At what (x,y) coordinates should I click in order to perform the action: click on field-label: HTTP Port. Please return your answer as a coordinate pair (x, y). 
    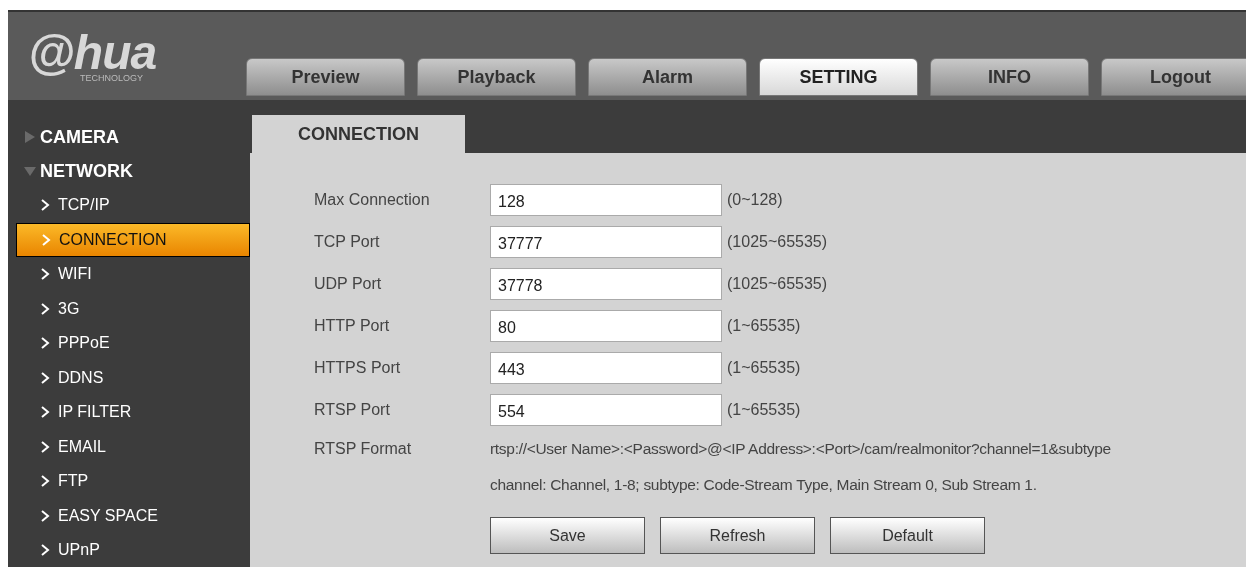
    Looking at the image, I should click on (352, 326).